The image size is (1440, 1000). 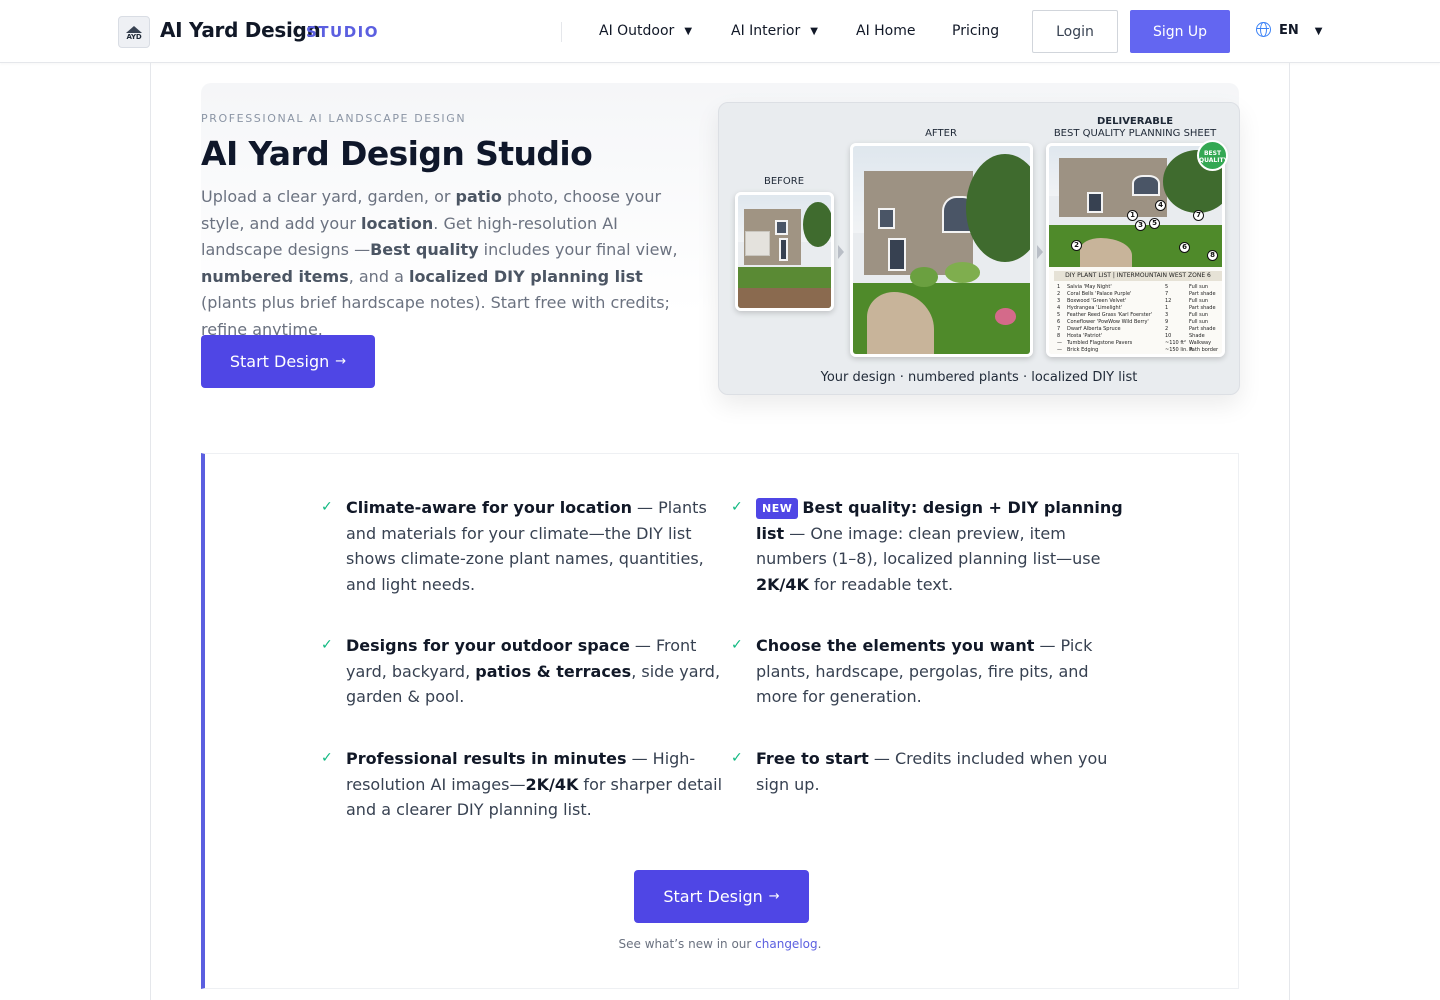 What do you see at coordinates (489, 507) in the screenshot?
I see `emphasis-text: Climate-aware for your location` at bounding box center [489, 507].